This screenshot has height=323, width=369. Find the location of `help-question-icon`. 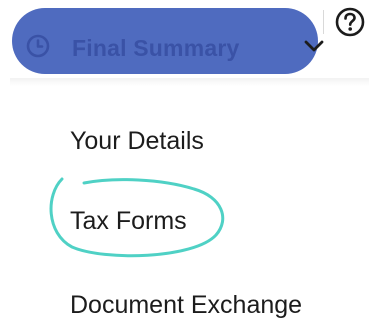

help-question-icon is located at coordinates (350, 24).